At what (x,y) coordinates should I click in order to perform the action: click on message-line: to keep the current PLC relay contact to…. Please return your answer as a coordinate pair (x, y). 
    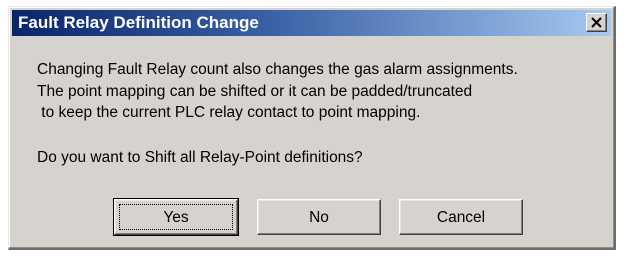
    Looking at the image, I should click on (229, 112).